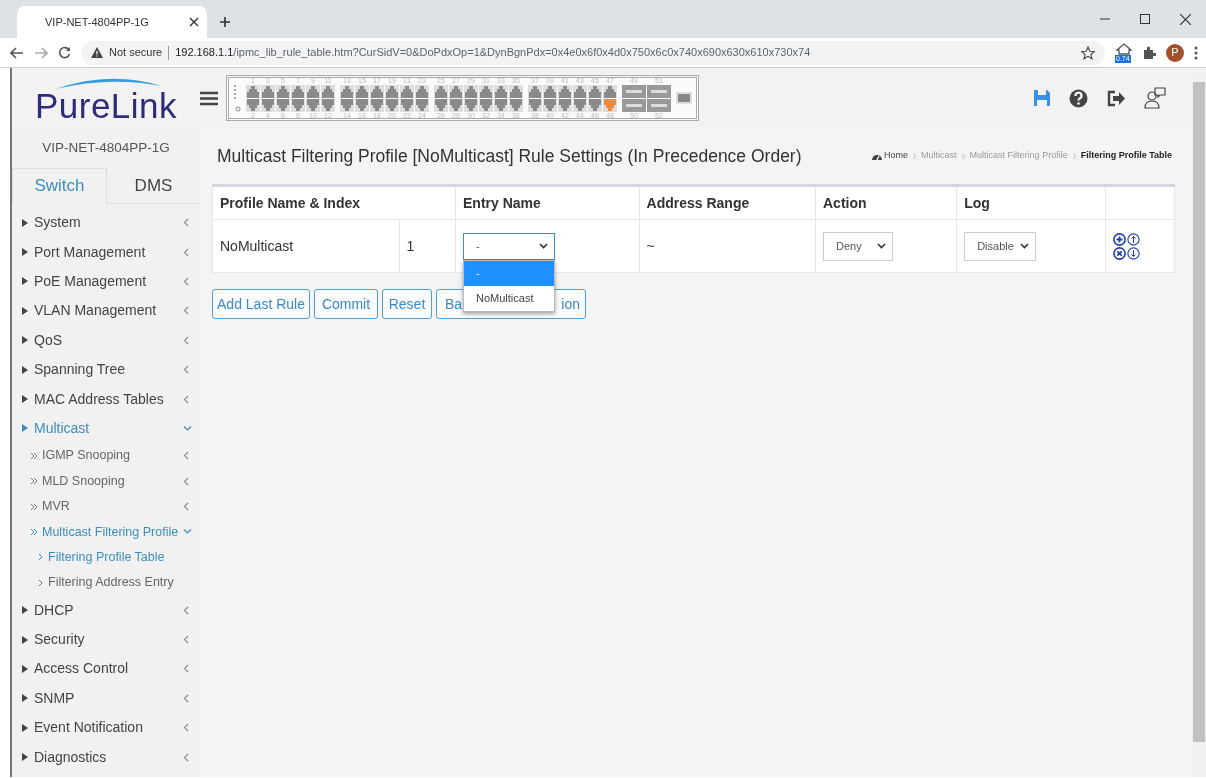 The width and height of the screenshot is (1206, 778). Describe the element at coordinates (886, 202) in the screenshot. I see `column-header: Action` at that location.